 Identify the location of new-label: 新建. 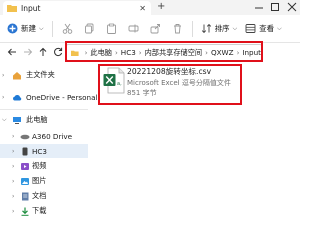
(28, 28).